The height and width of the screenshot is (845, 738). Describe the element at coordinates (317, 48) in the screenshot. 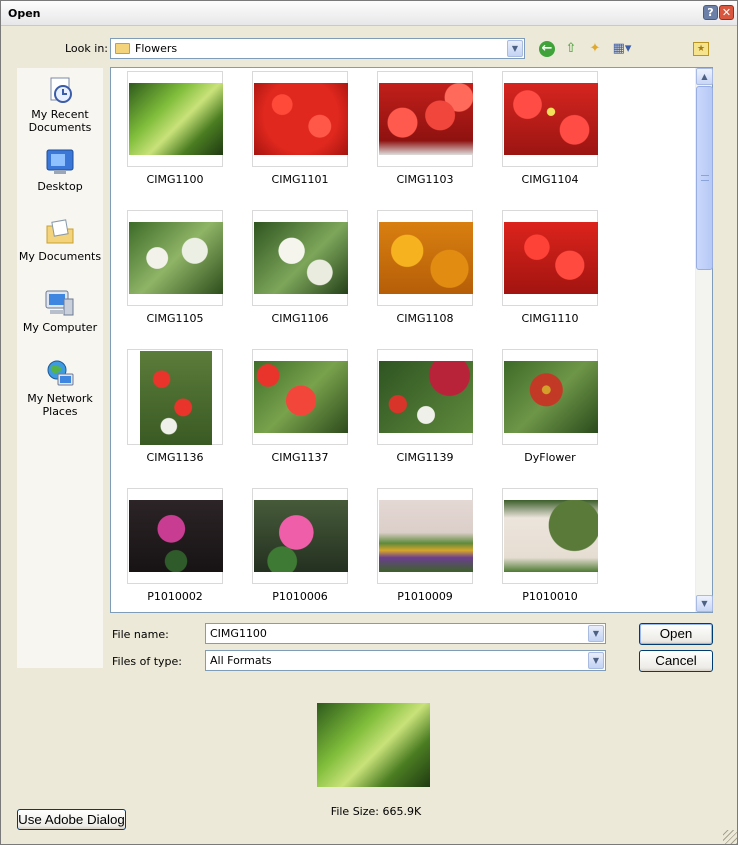

I see `look-in-dropdown: Flowers ▼` at that location.